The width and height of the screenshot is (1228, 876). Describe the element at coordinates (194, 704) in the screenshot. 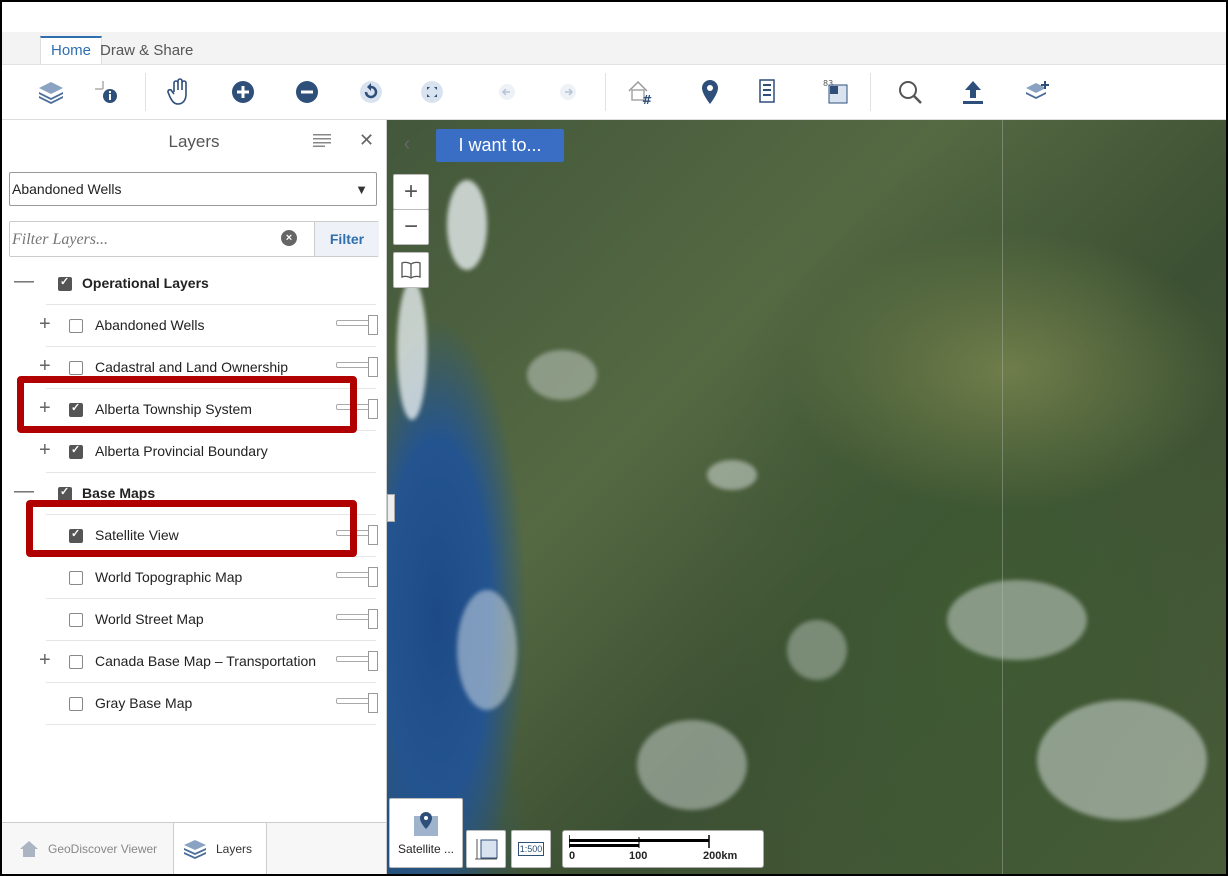

I see `layer-row: Gray Base Map` at that location.